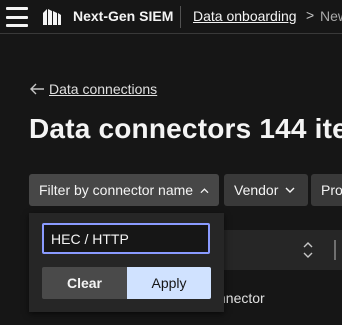 Image resolution: width=342 pixels, height=325 pixels. I want to click on clear-button: Clear, so click(84, 283).